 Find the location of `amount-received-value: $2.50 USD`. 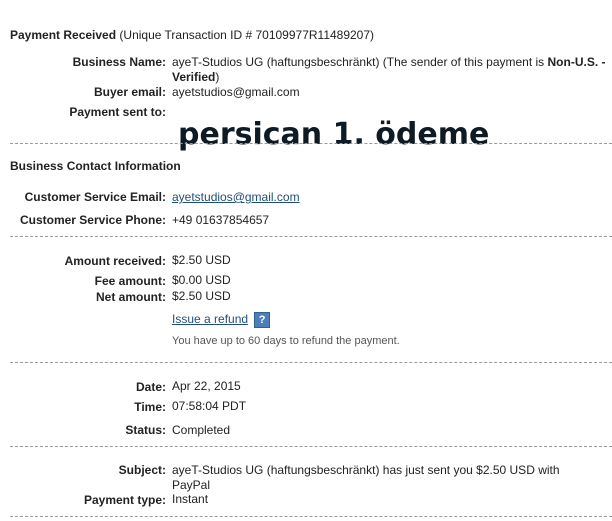

amount-received-value: $2.50 USD is located at coordinates (201, 260).